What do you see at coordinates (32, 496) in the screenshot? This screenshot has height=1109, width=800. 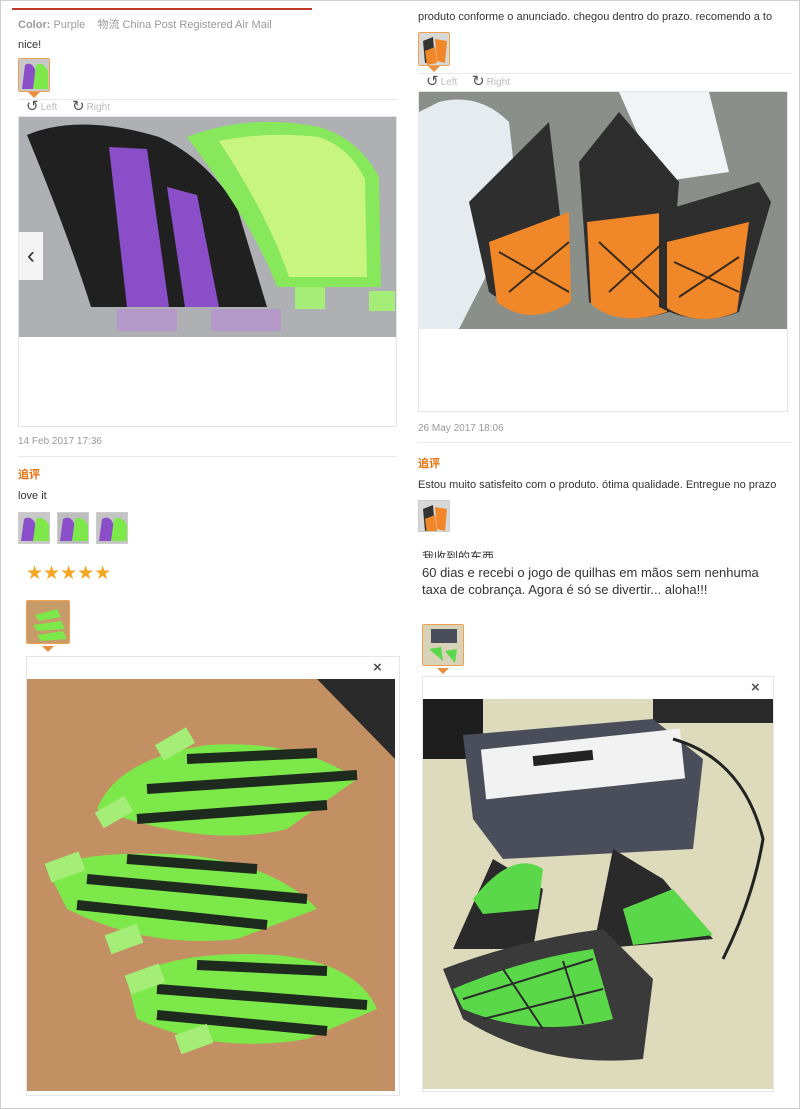 I see `followup-text: love it` at bounding box center [32, 496].